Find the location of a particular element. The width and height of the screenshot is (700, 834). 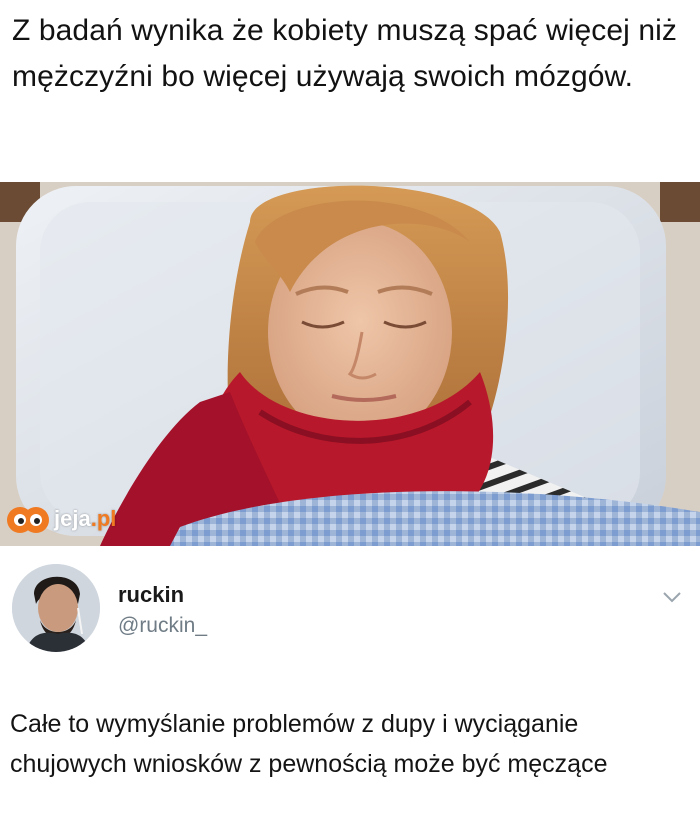

jeja-watermark: jeja.pl is located at coordinates (61, 519).